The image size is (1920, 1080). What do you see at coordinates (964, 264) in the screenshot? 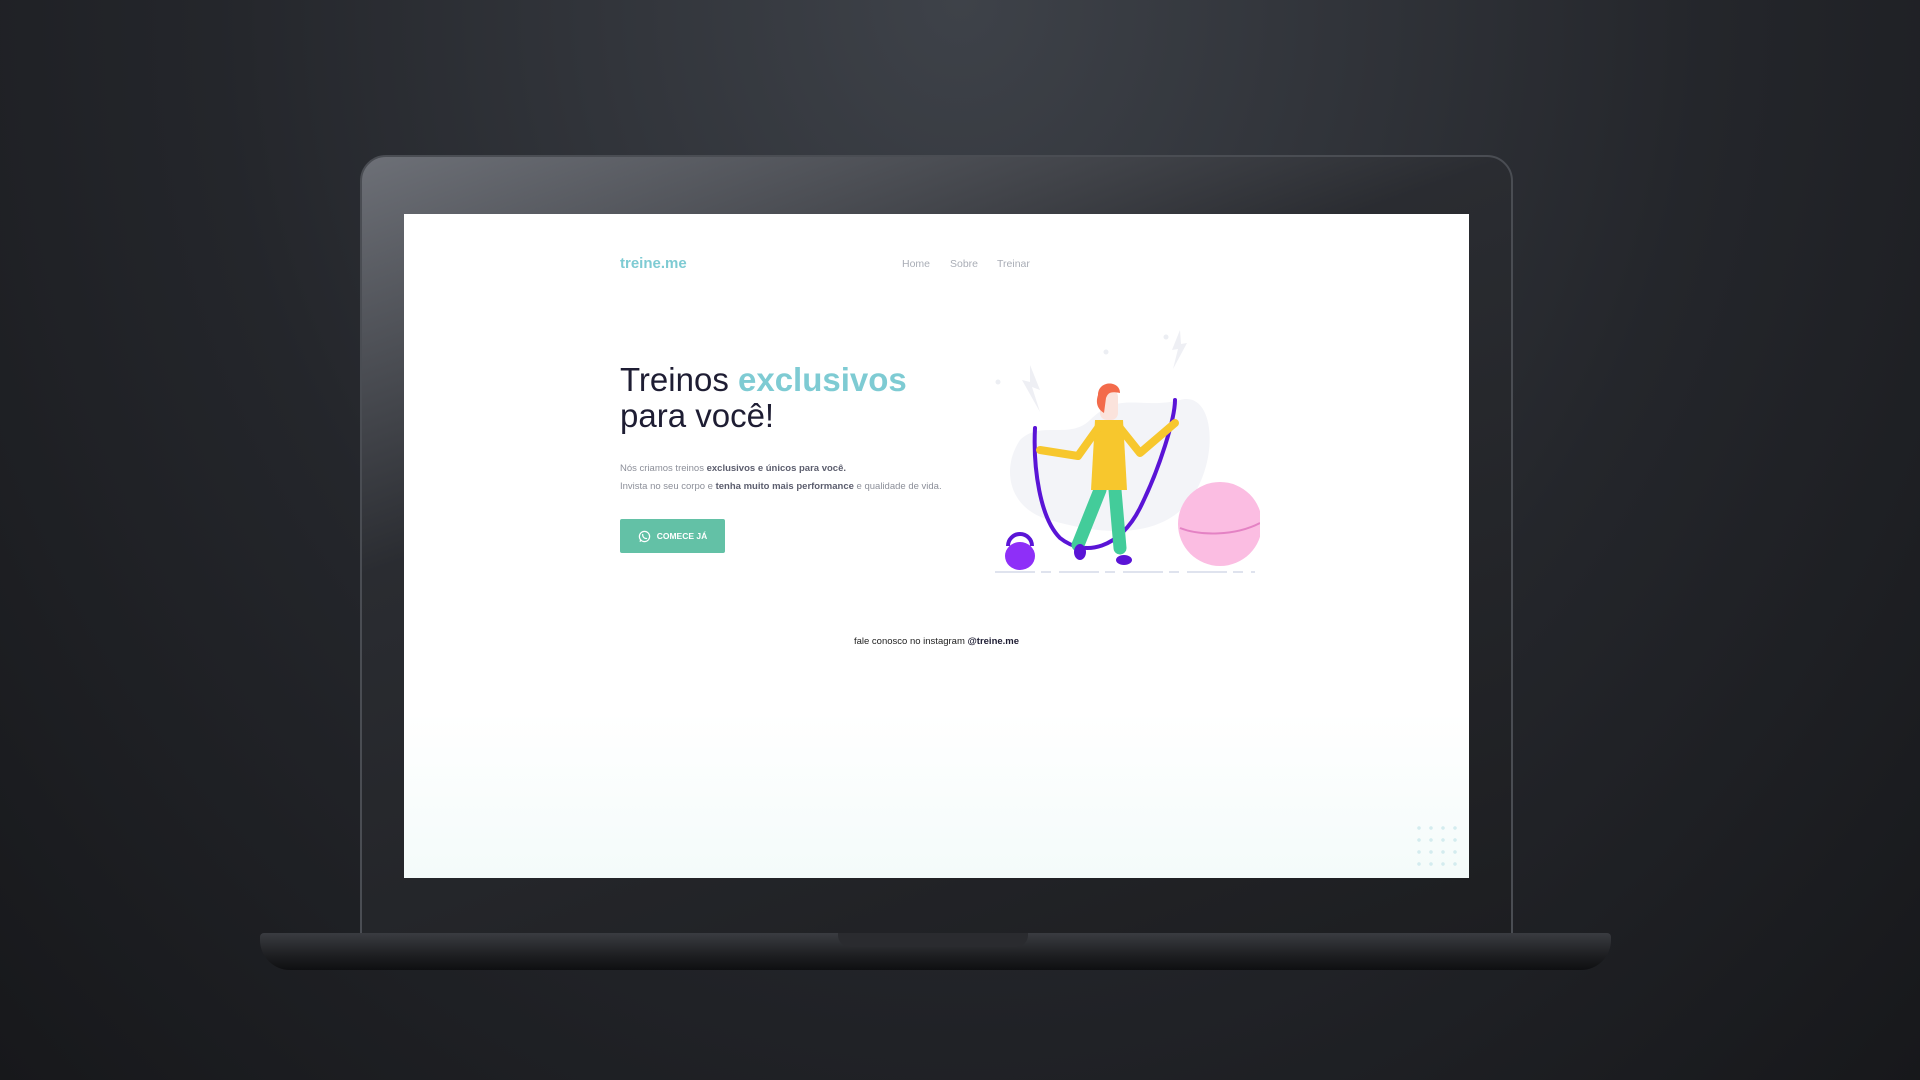
I see `nav-sobre: Sobre` at bounding box center [964, 264].